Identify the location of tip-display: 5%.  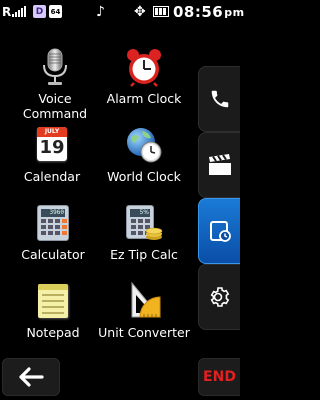
(140, 213).